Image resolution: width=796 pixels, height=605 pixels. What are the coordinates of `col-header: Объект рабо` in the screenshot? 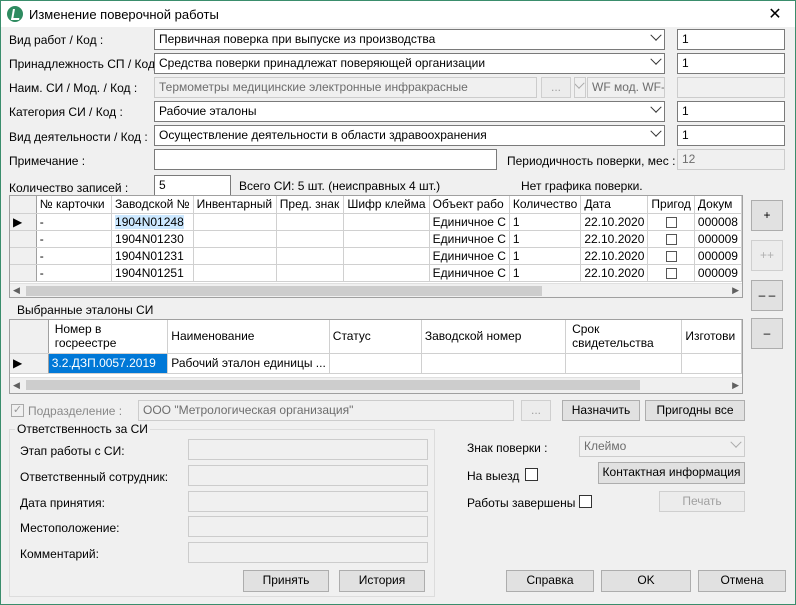 It's located at (469, 205).